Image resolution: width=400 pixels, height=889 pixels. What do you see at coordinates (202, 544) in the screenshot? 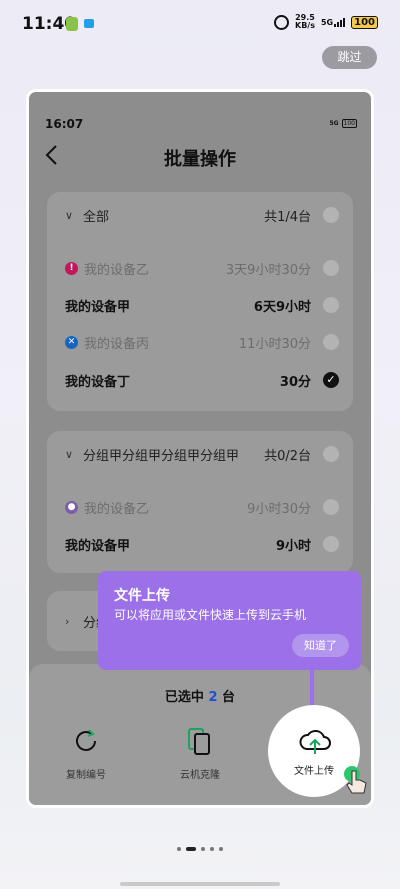
I see `device-row: 我的设备甲 9小时` at bounding box center [202, 544].